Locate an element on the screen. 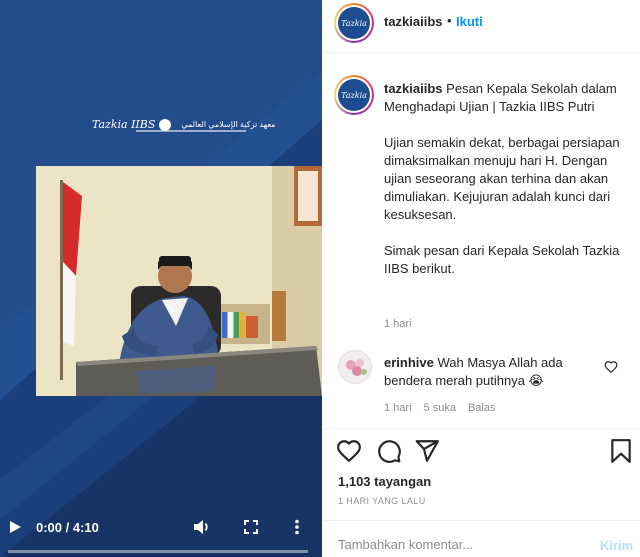 This screenshot has width=640, height=557. play-icon is located at coordinates (15, 527).